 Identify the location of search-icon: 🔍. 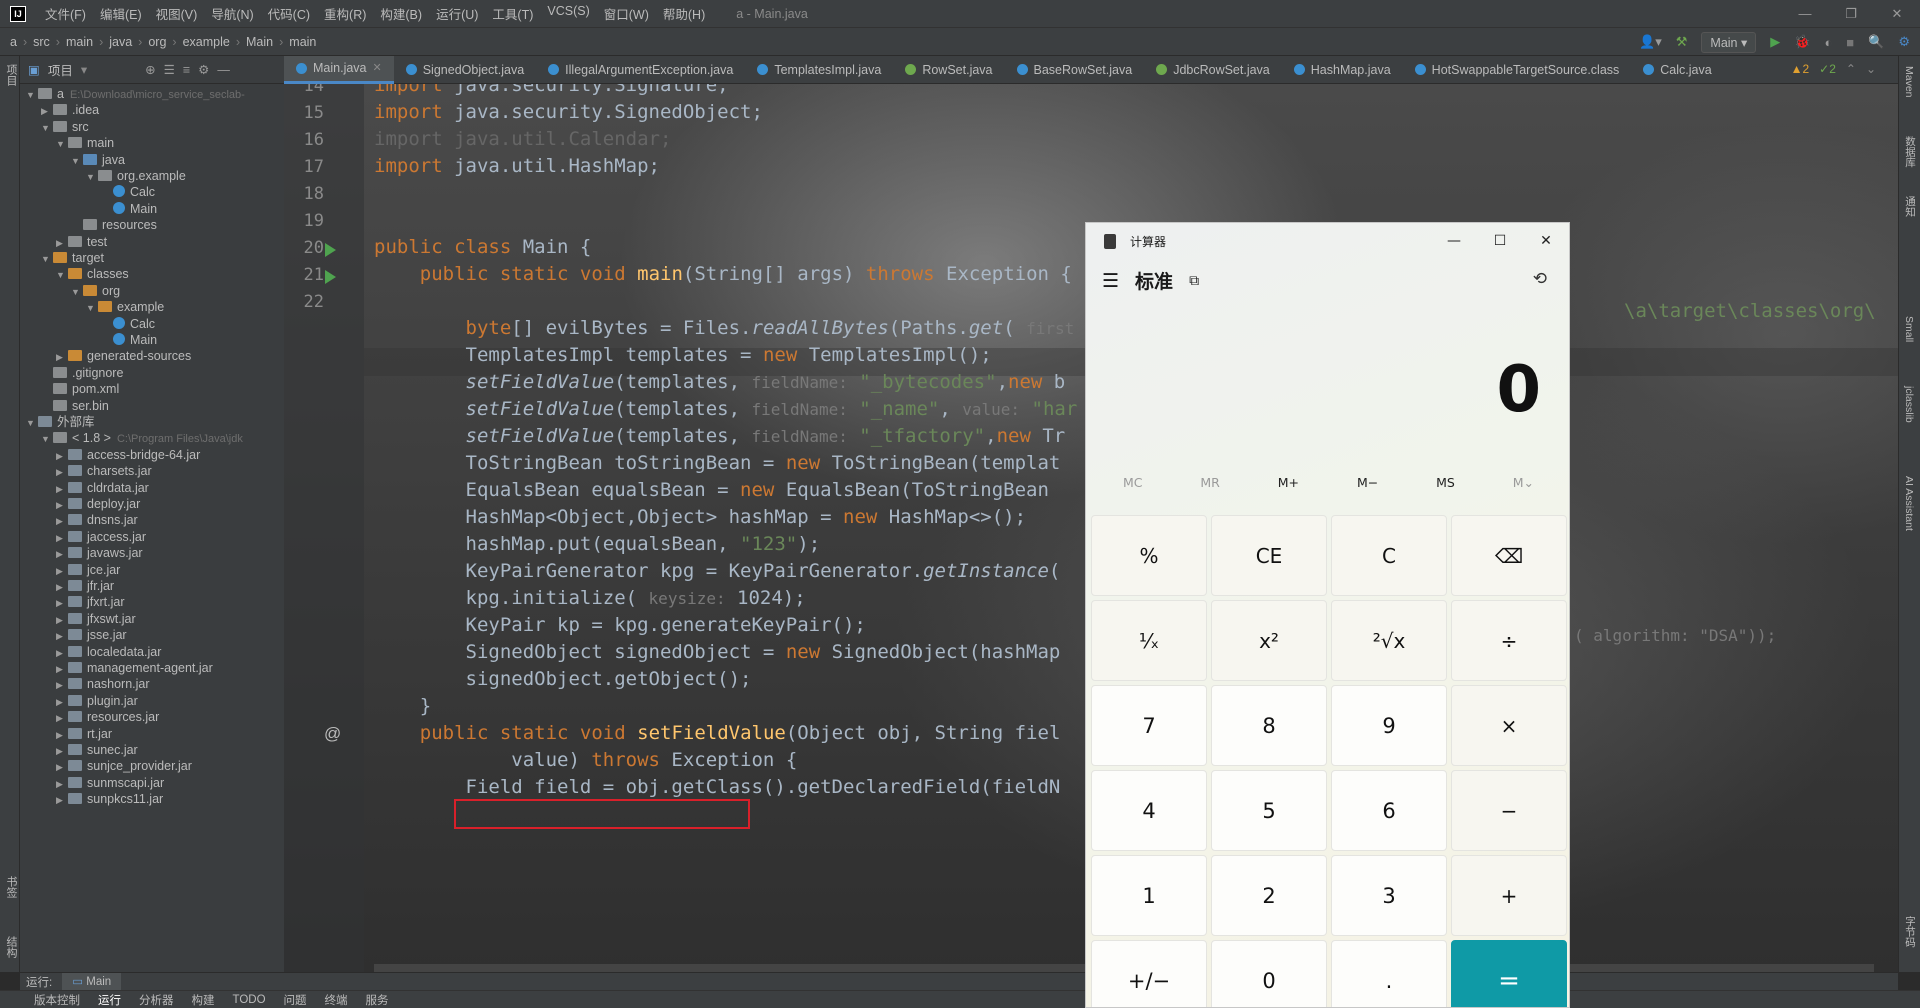
(1876, 42).